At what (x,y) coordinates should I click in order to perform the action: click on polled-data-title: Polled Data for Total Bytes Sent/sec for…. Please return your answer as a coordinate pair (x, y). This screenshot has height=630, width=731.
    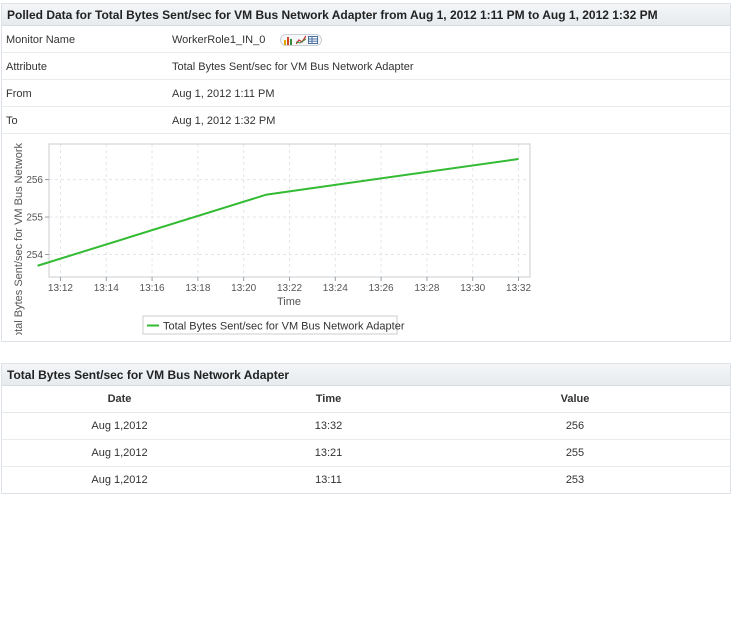
    Looking at the image, I should click on (366, 15).